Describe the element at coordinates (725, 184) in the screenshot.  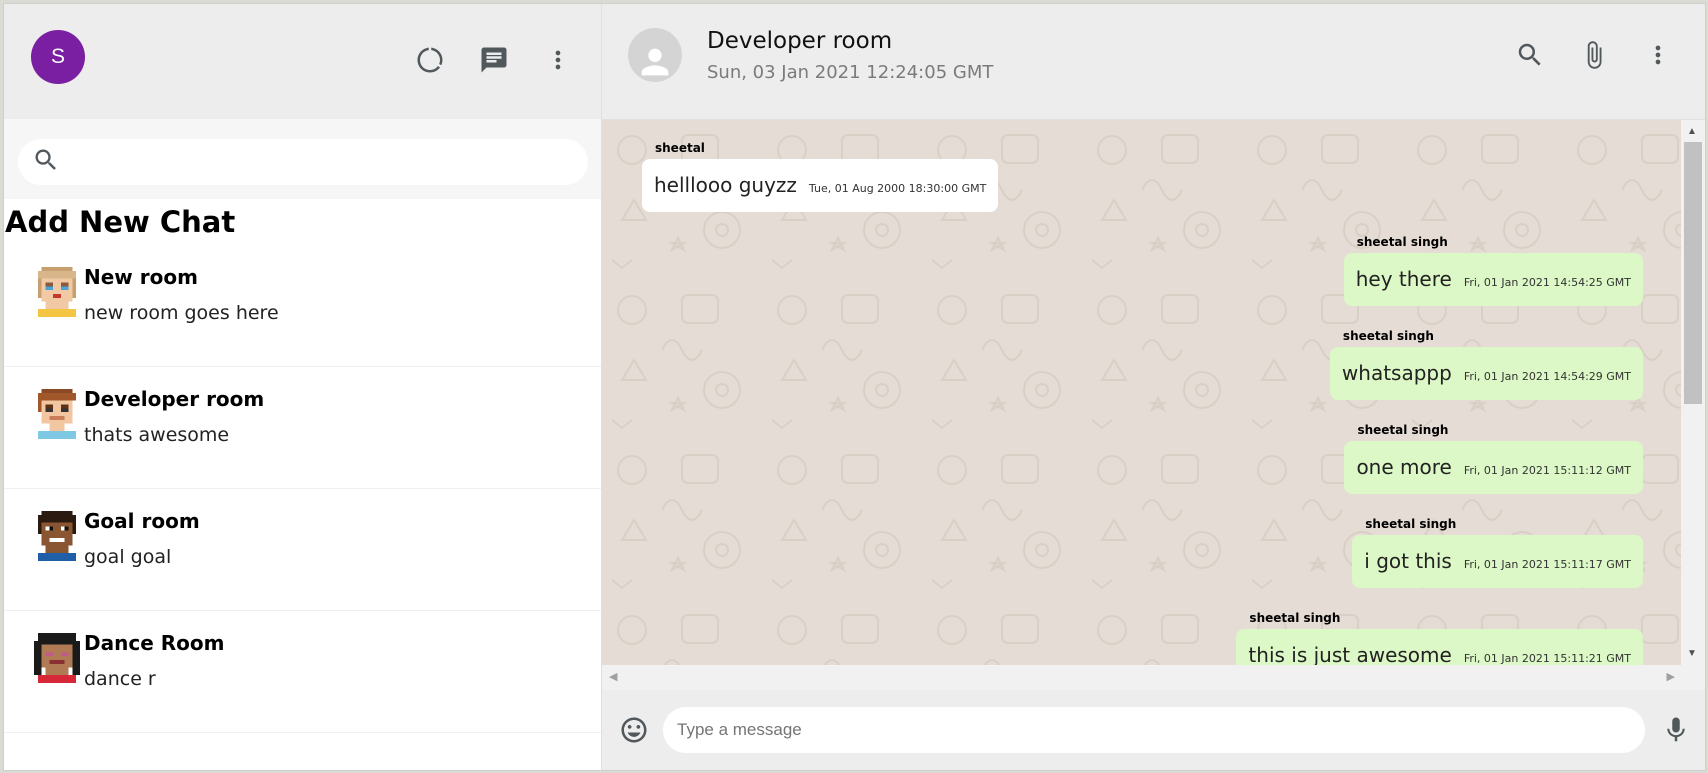
I see `message-text: helllooo guyzz` at that location.